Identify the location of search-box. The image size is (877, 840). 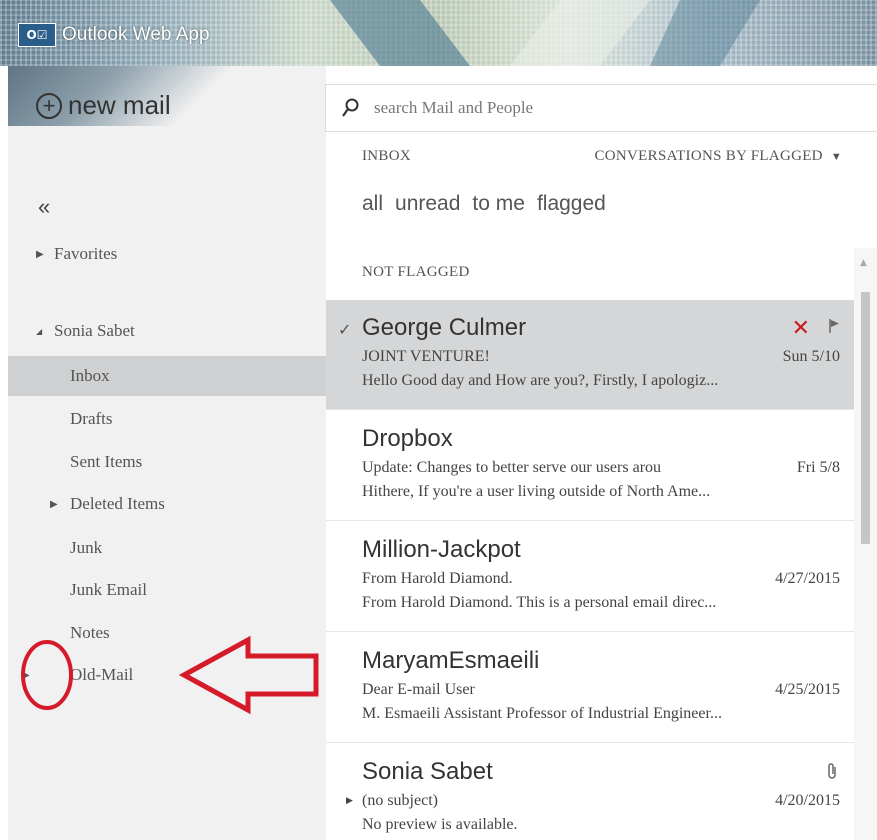
(601, 108).